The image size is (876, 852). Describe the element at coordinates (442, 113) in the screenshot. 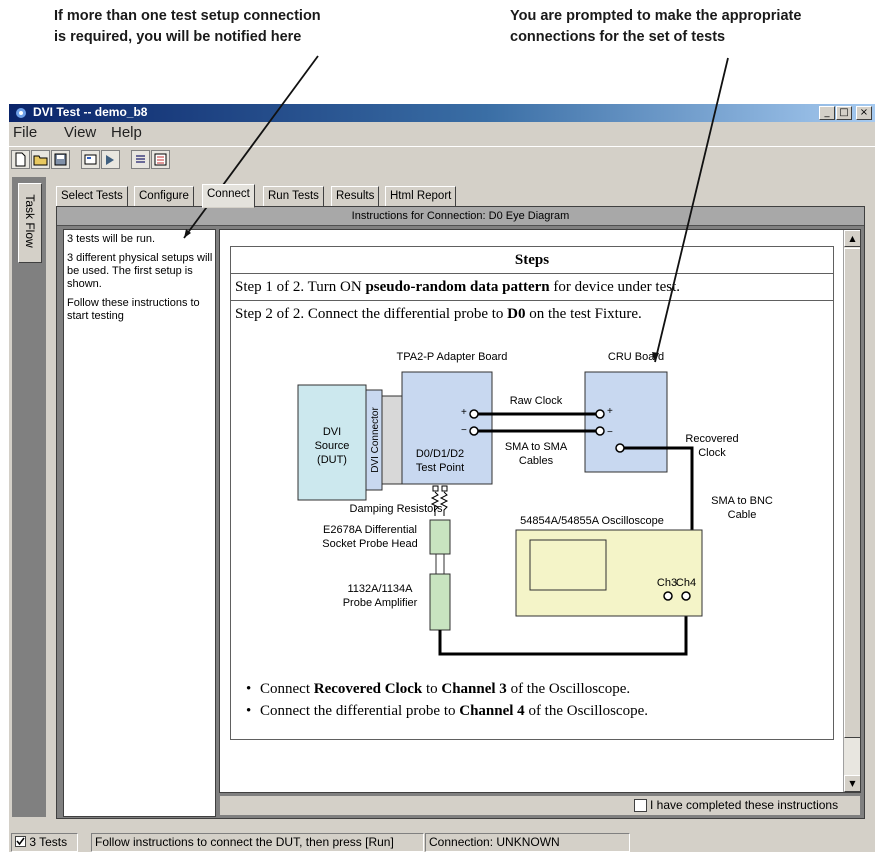

I see `title-bar: DVI Test -- demo_b8 _ □ ×` at that location.